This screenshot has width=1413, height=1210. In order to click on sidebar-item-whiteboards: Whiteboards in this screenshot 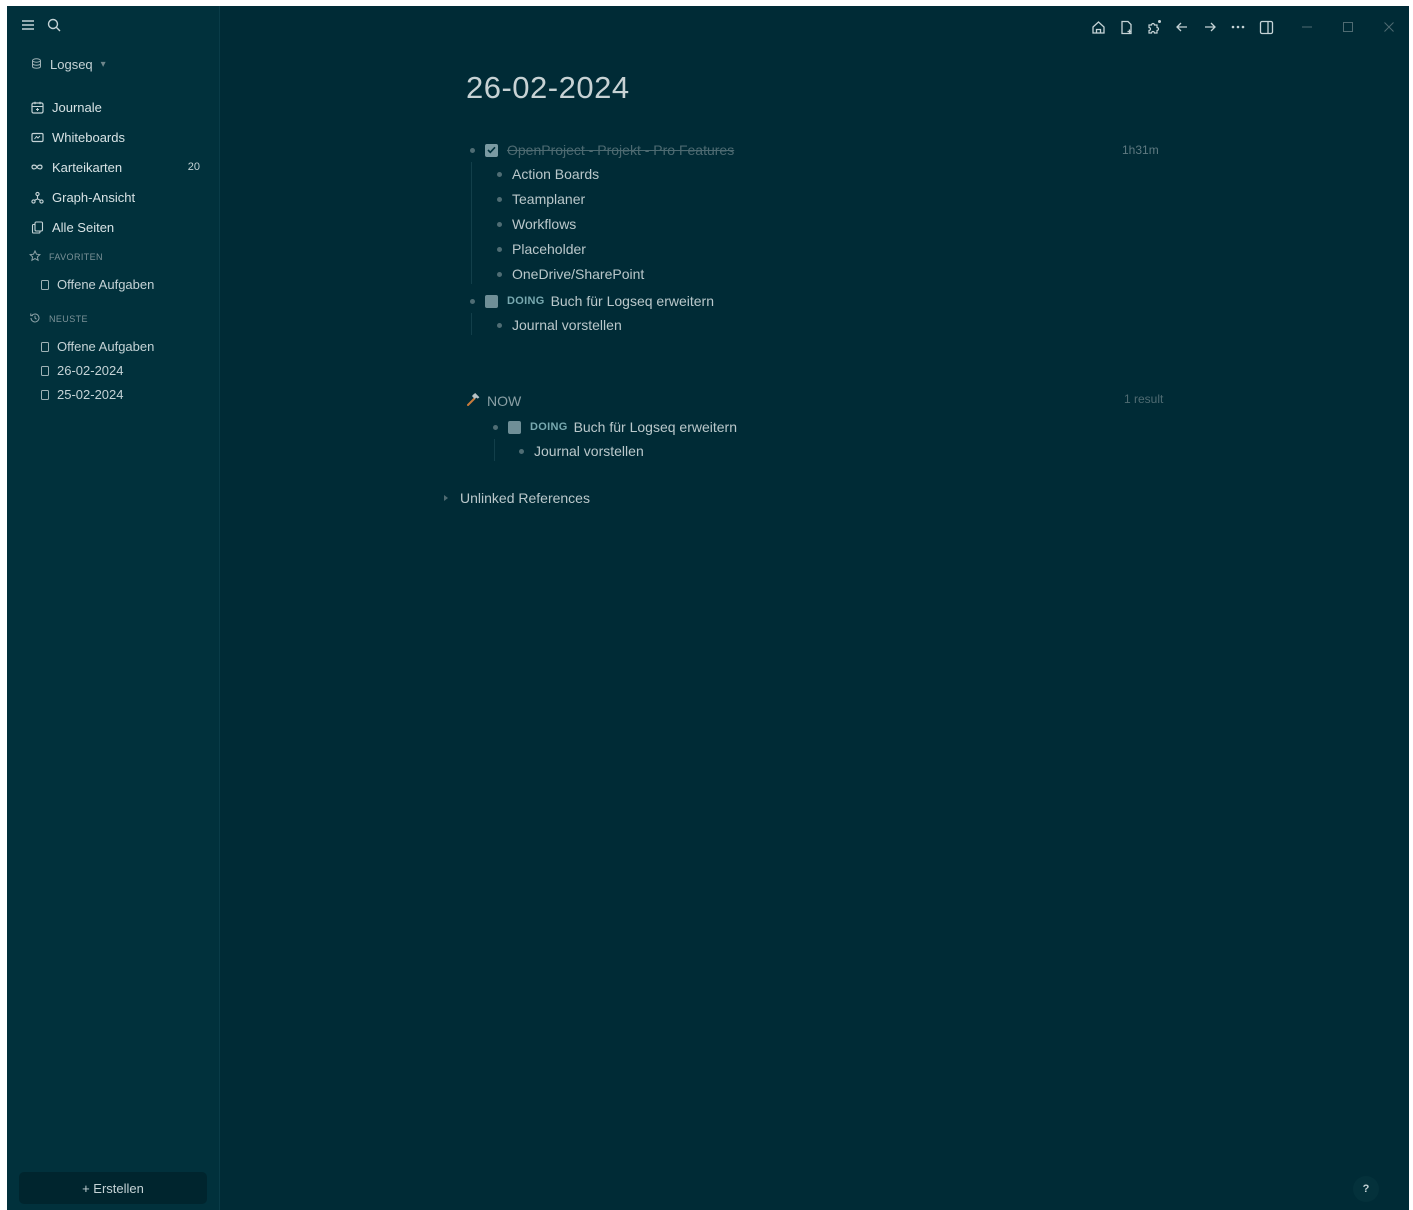, I will do `click(119, 137)`.